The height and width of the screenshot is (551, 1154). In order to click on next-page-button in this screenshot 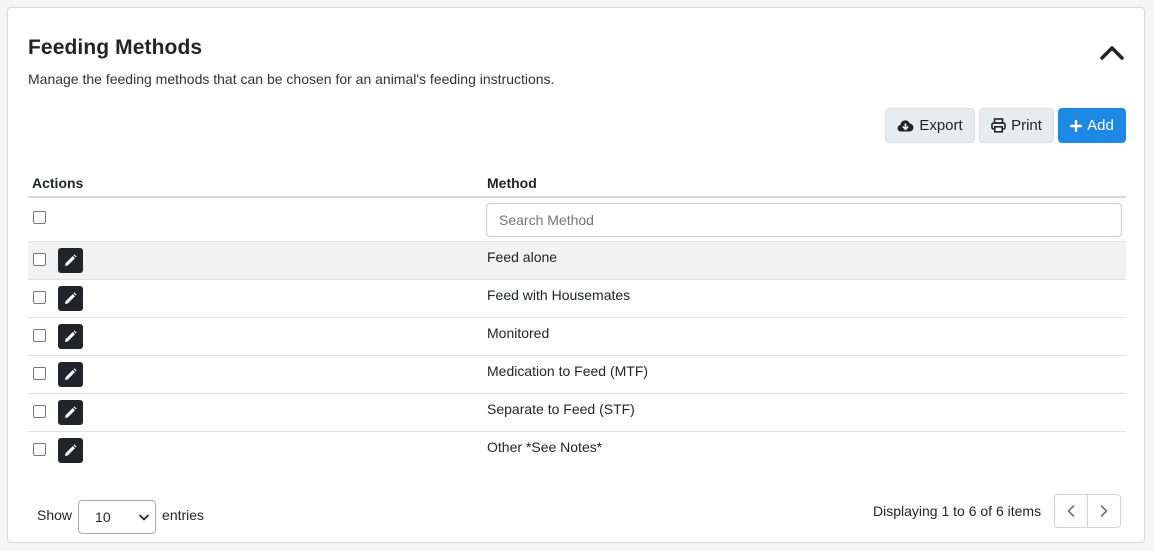, I will do `click(1104, 511)`.